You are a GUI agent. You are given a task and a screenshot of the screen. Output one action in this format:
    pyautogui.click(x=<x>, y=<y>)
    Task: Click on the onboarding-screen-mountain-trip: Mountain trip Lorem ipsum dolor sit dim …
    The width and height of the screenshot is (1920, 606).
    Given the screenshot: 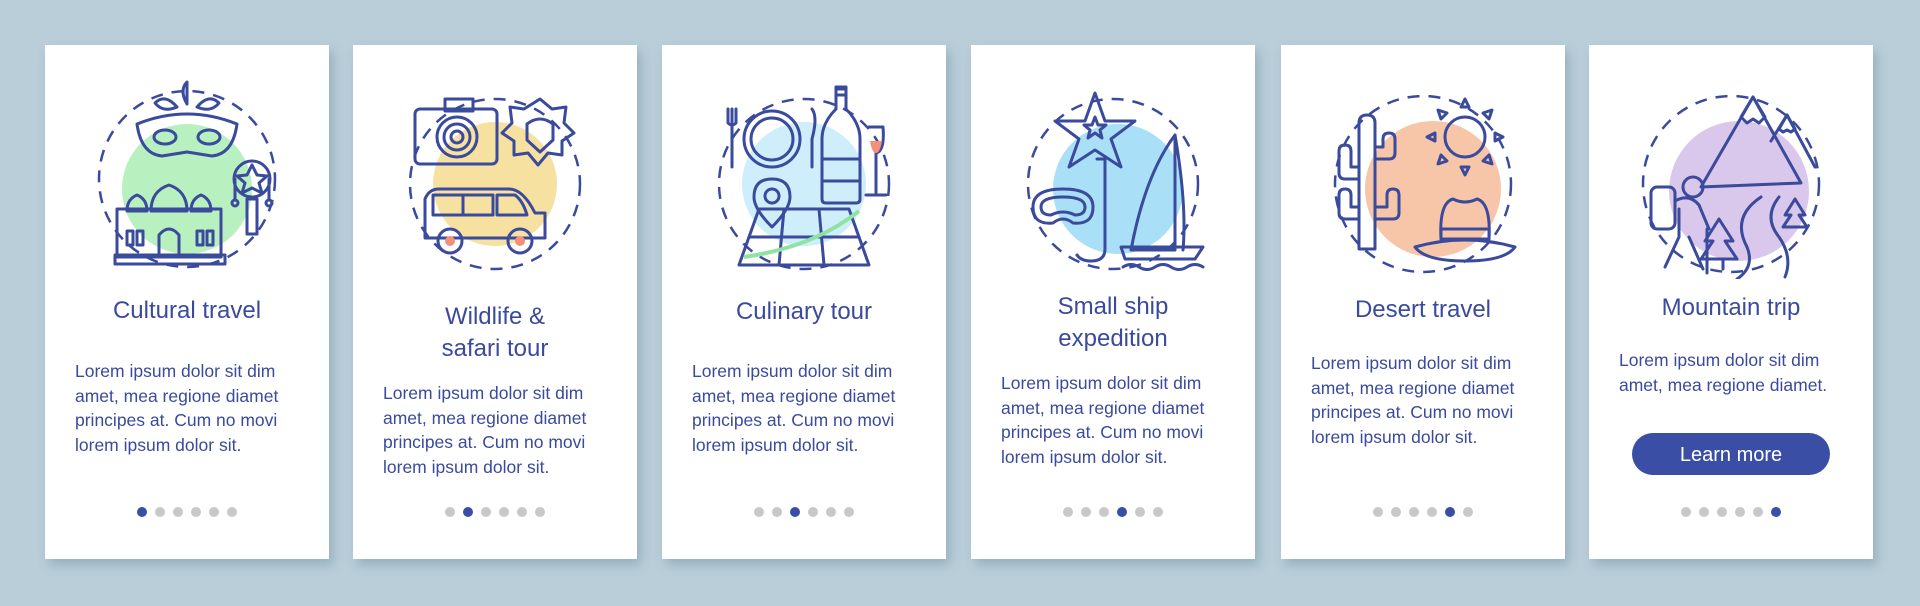 What is the action you would take?
    pyautogui.click(x=1731, y=302)
    